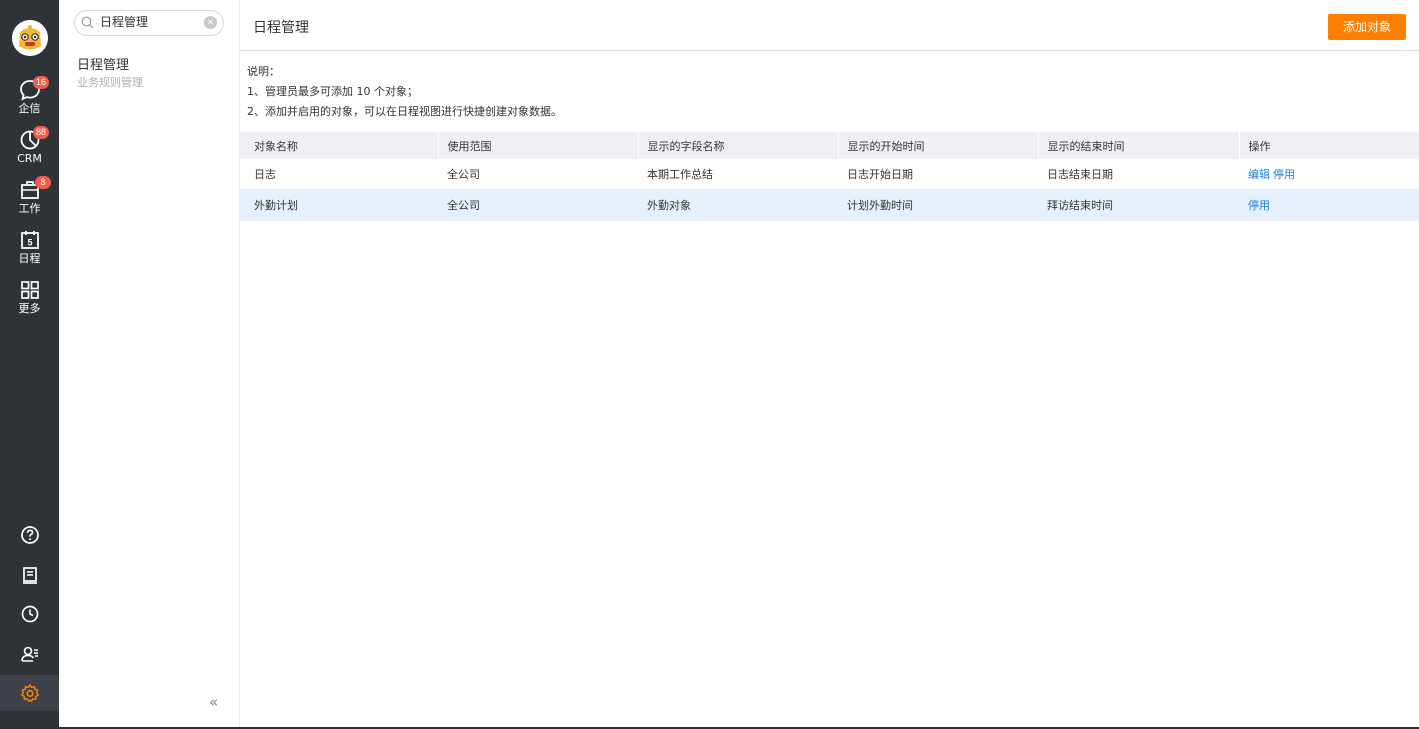 This screenshot has height=729, width=1419. I want to click on column-header: 显示的结束时间, so click(1138, 145).